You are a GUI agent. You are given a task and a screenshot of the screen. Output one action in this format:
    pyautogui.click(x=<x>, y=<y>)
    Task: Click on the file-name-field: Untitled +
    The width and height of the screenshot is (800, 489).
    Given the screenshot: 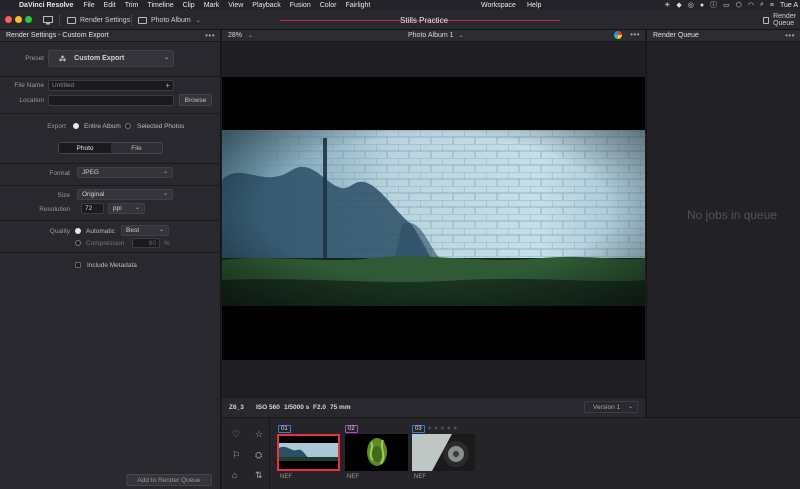 What is the action you would take?
    pyautogui.click(x=111, y=85)
    